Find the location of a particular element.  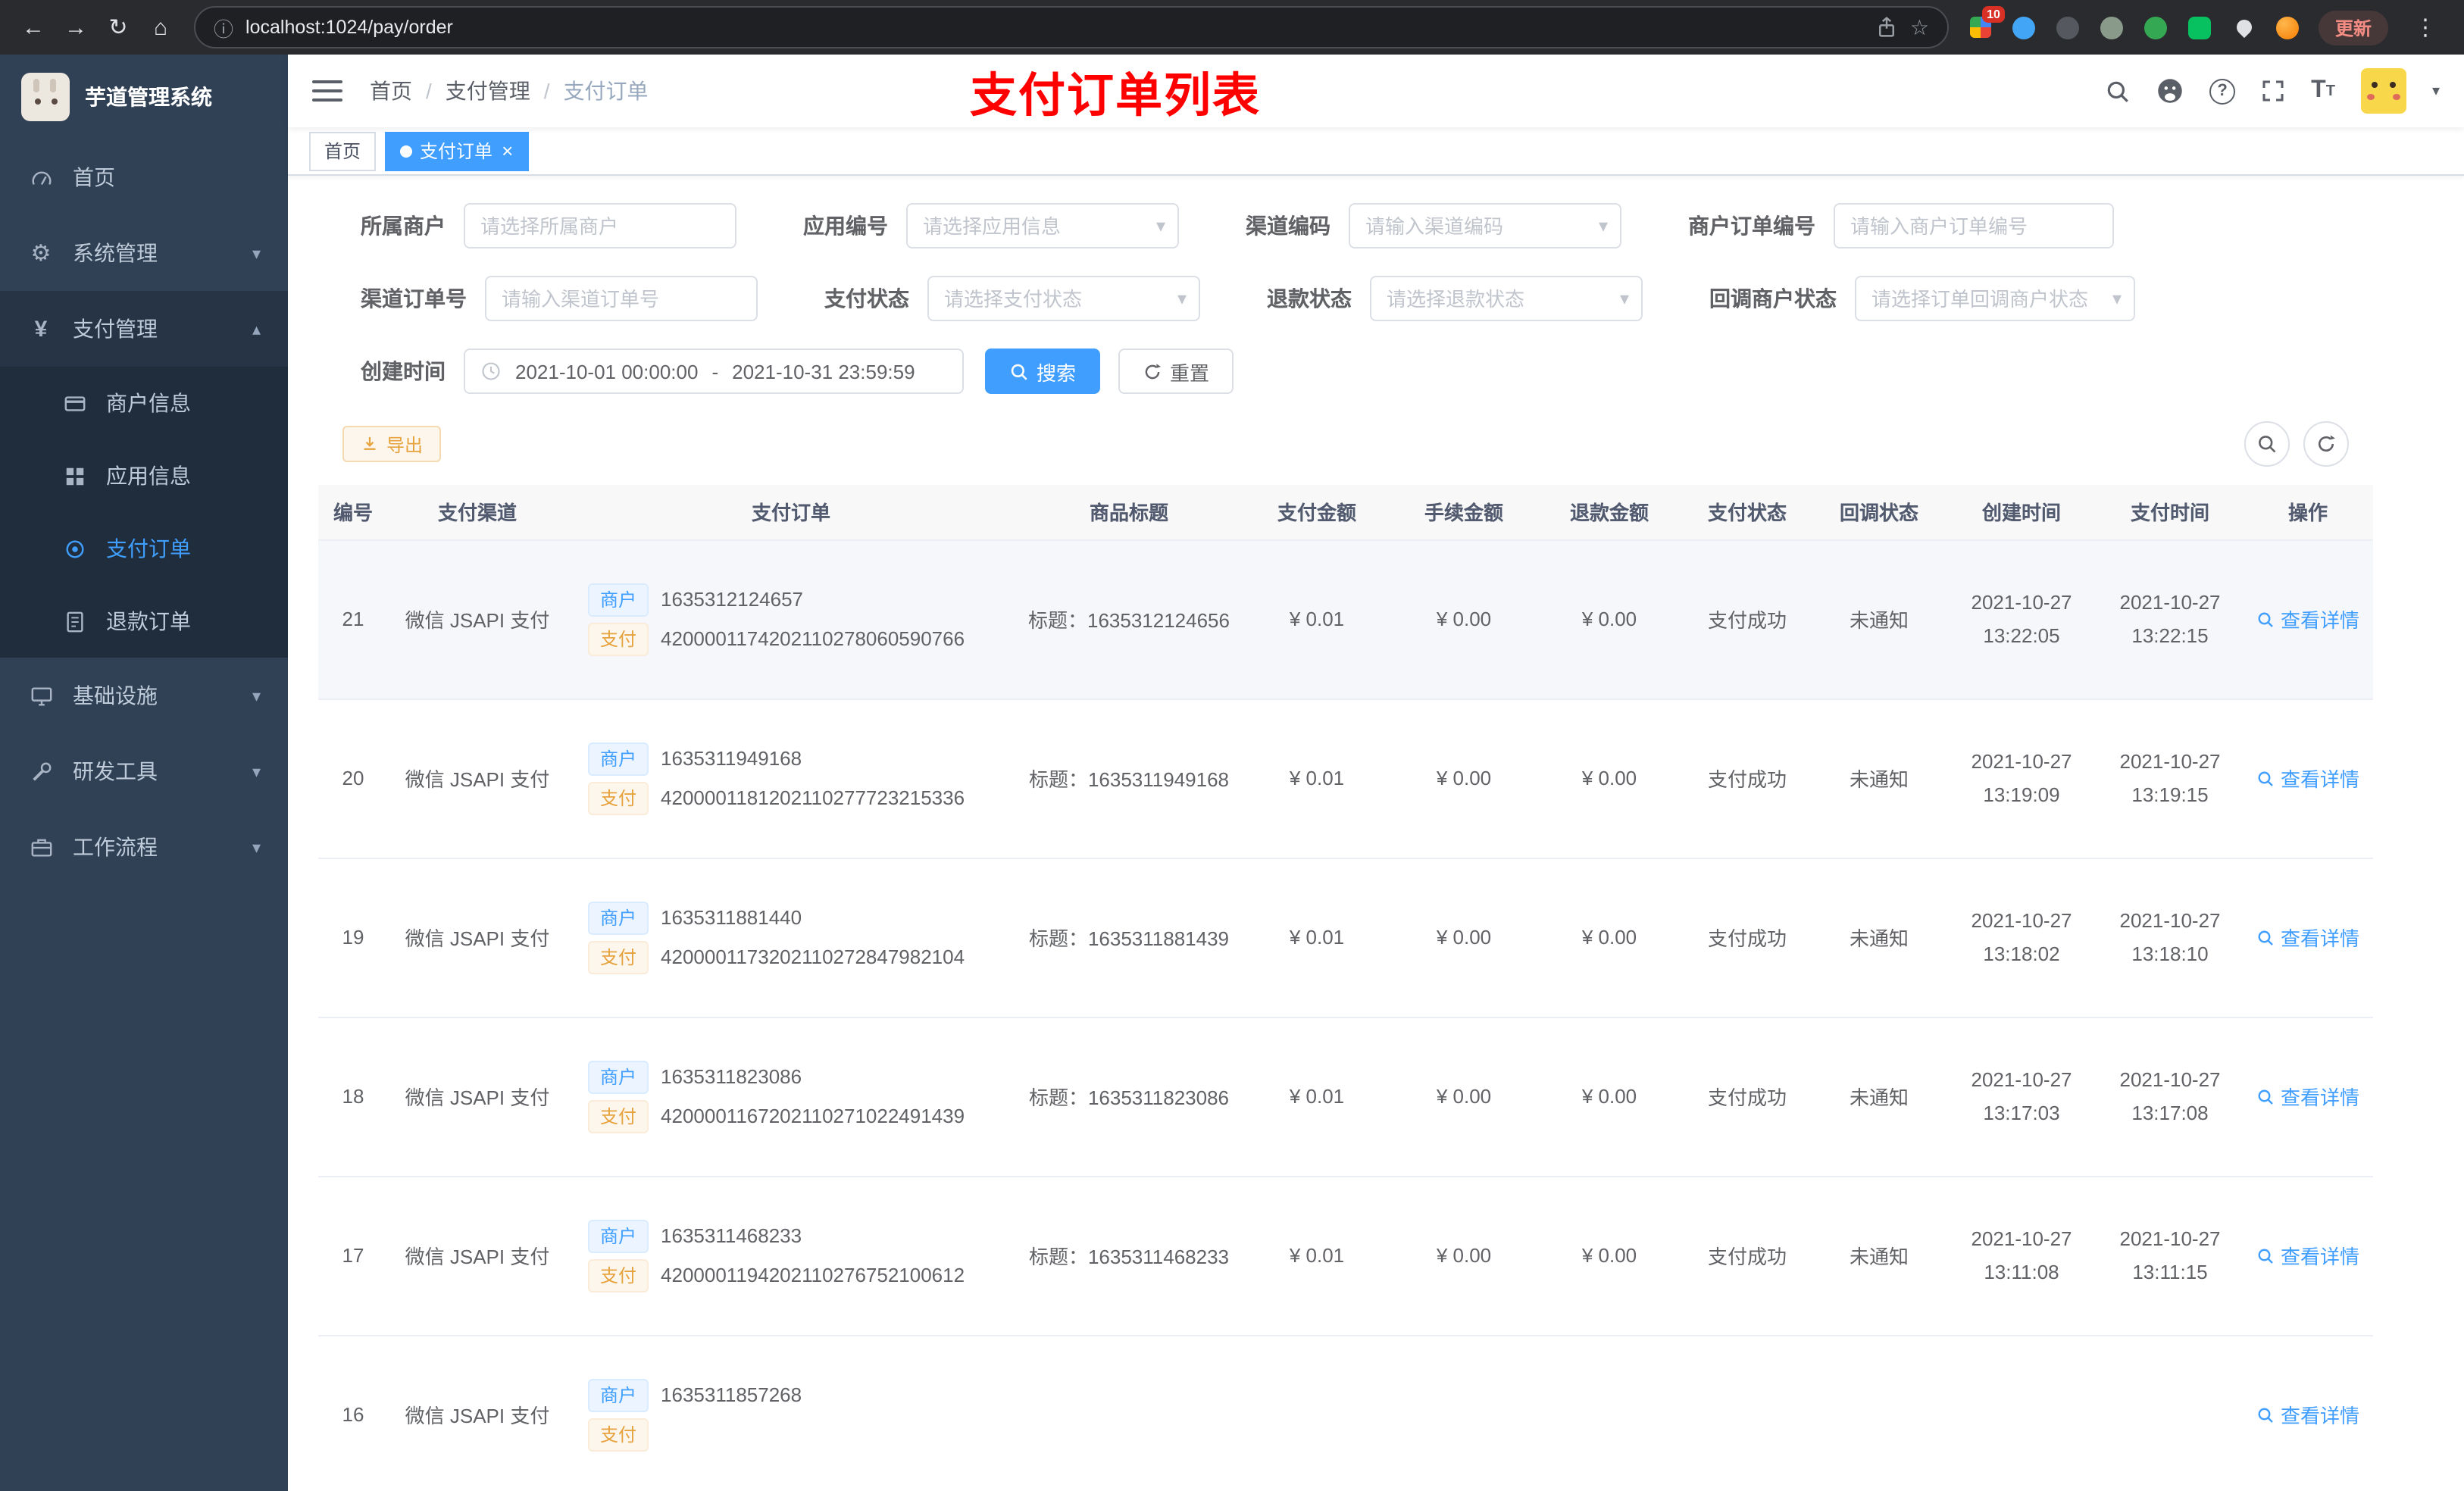

logo-avatar is located at coordinates (45, 97).